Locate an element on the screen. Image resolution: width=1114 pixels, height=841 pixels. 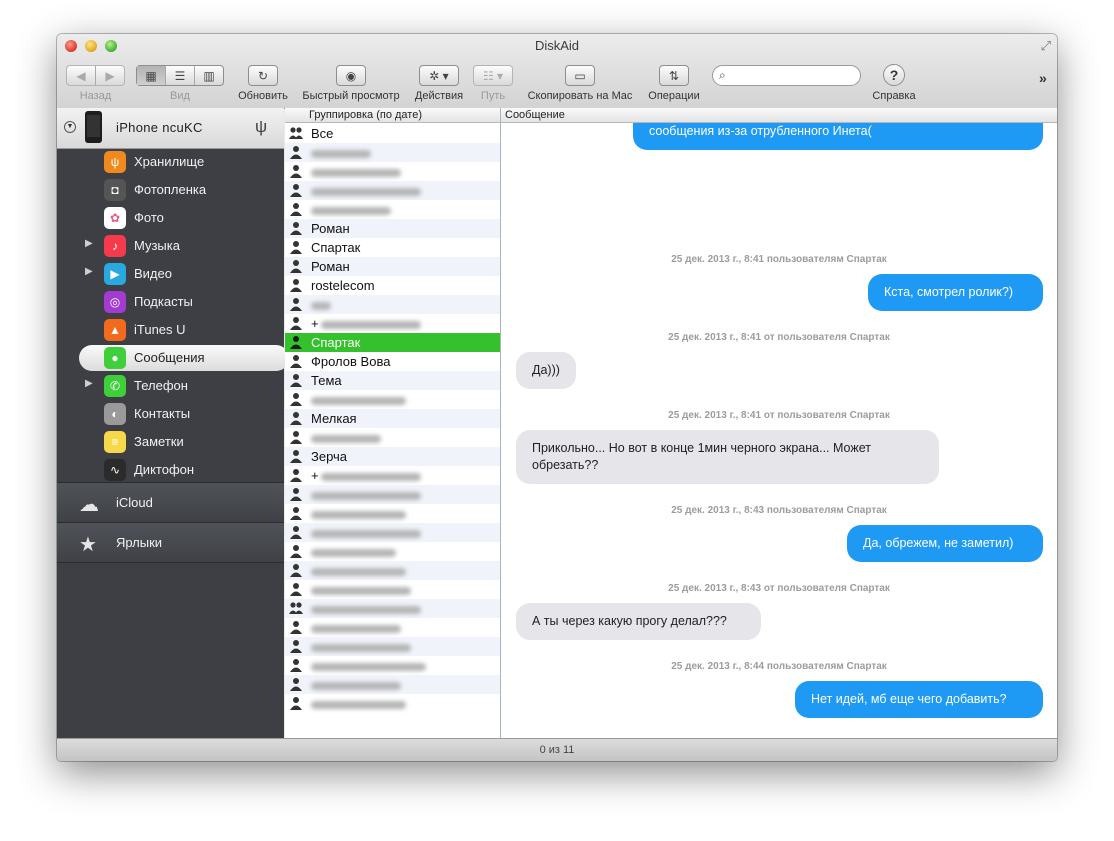
list-view-icon: ☰ is located at coordinates (180, 75).